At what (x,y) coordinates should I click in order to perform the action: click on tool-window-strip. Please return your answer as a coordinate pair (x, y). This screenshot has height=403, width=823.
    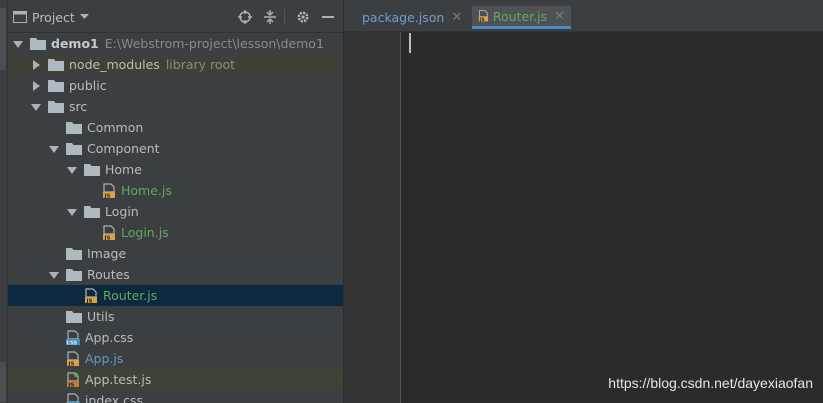
    Looking at the image, I should click on (4, 201).